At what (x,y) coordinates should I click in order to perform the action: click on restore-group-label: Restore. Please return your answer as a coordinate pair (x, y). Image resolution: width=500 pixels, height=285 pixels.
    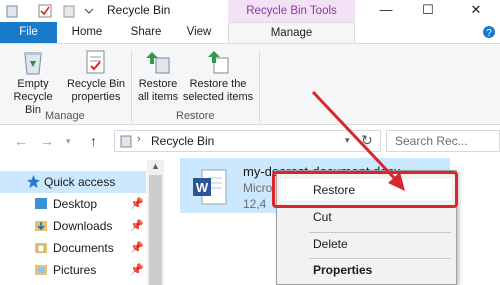
    Looking at the image, I should click on (195, 116).